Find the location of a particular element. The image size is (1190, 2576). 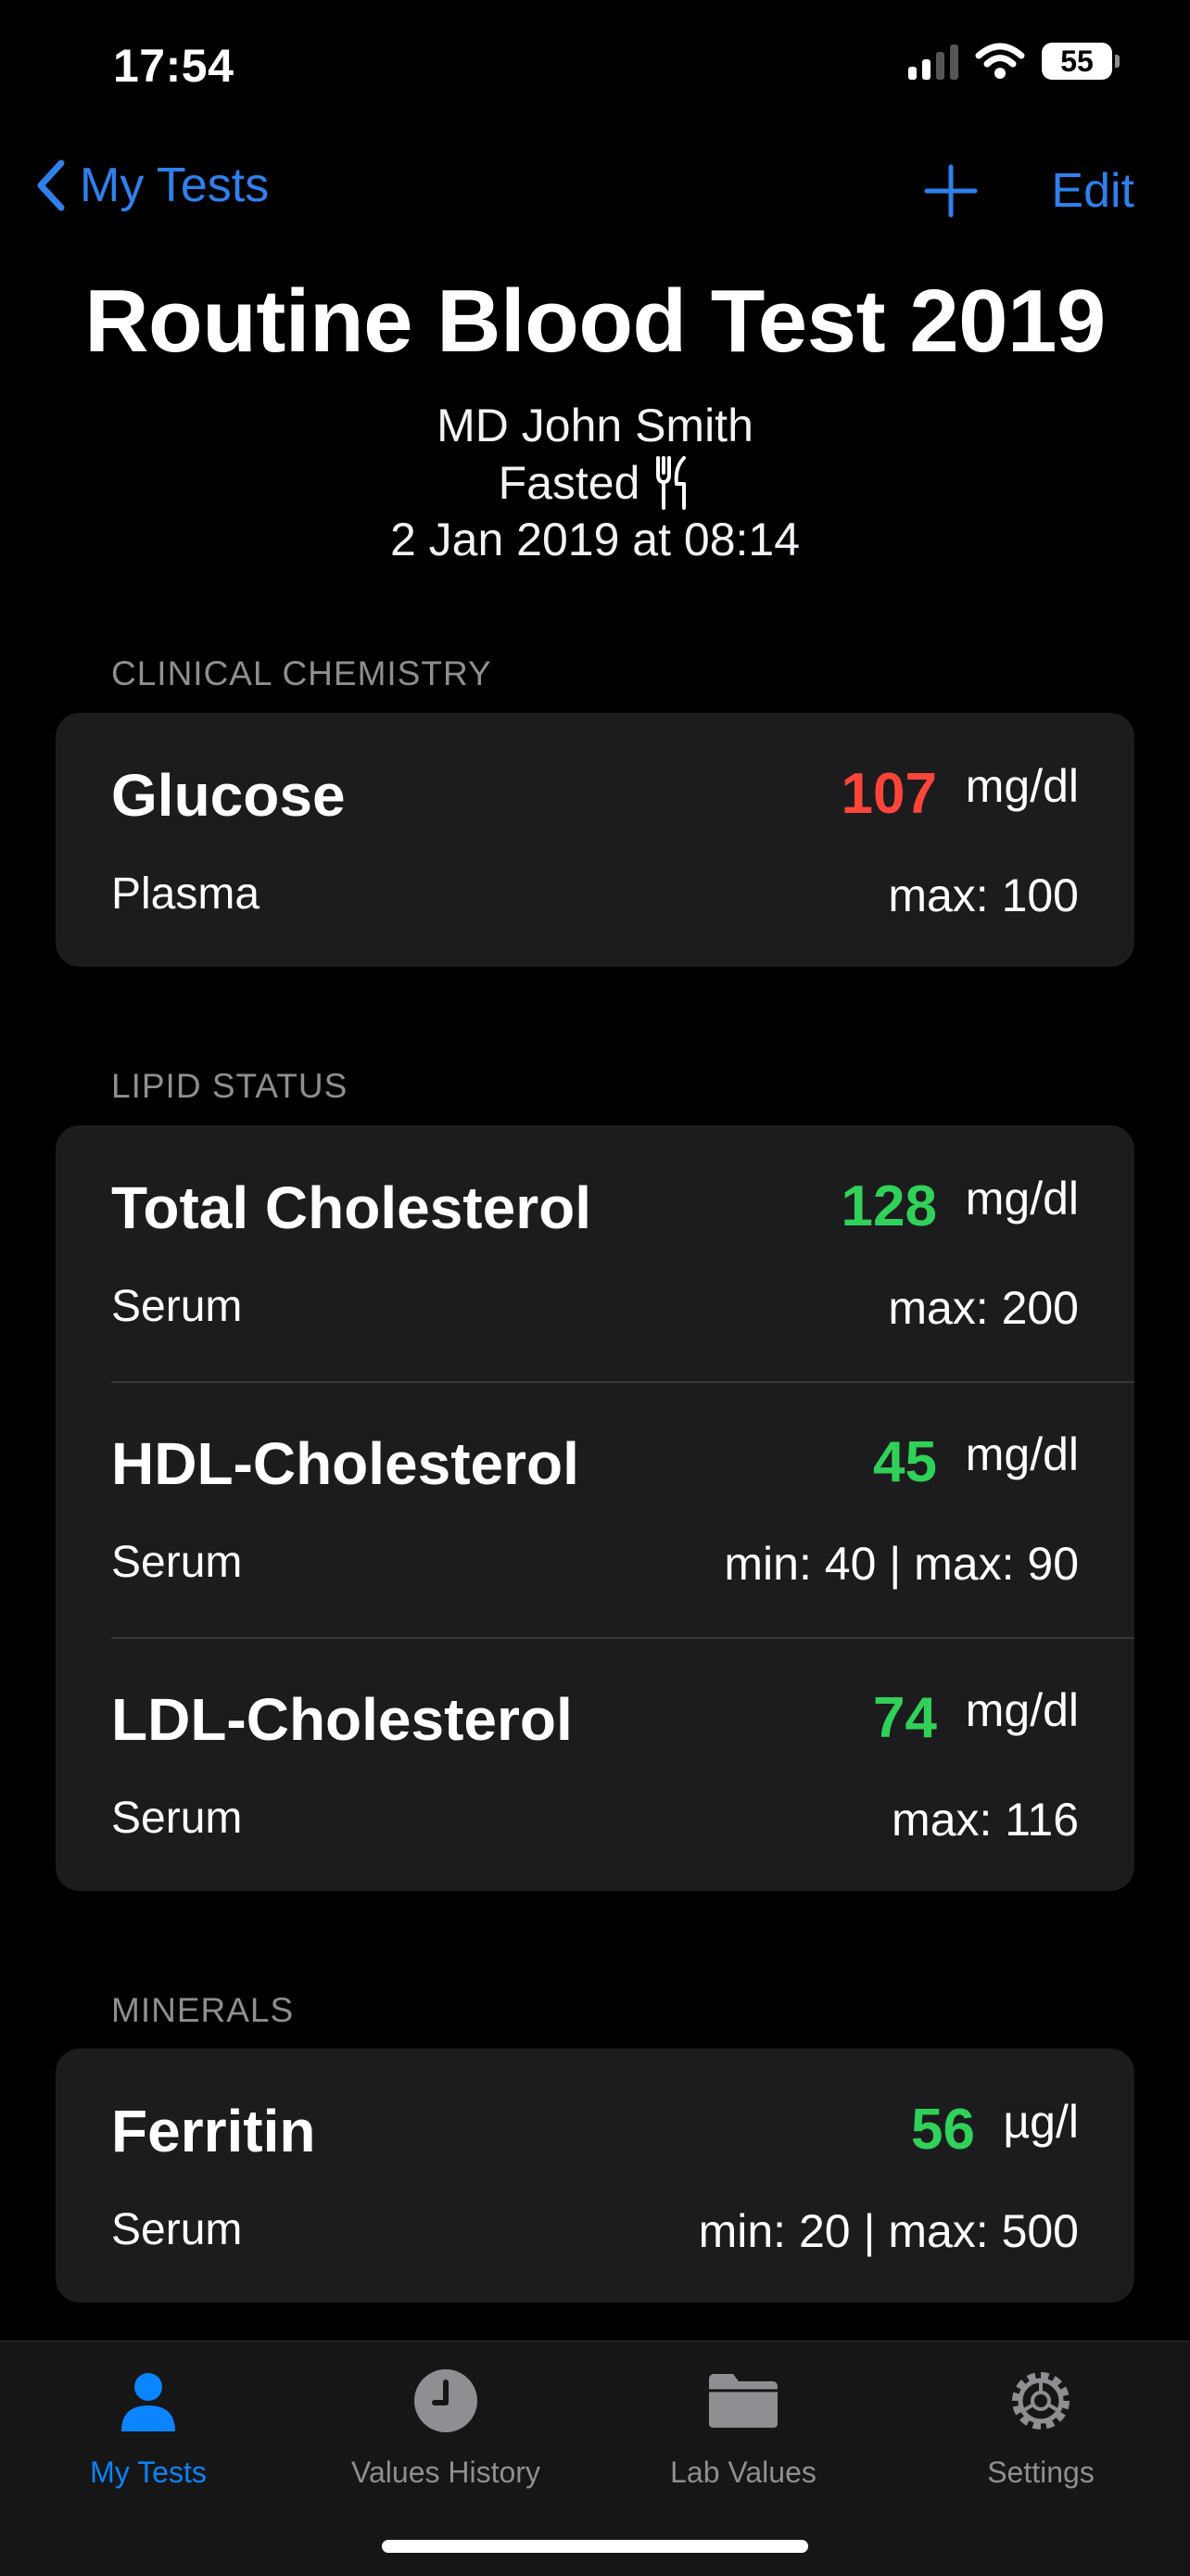

tab-my-tests: My Tests is located at coordinates (148, 2424).